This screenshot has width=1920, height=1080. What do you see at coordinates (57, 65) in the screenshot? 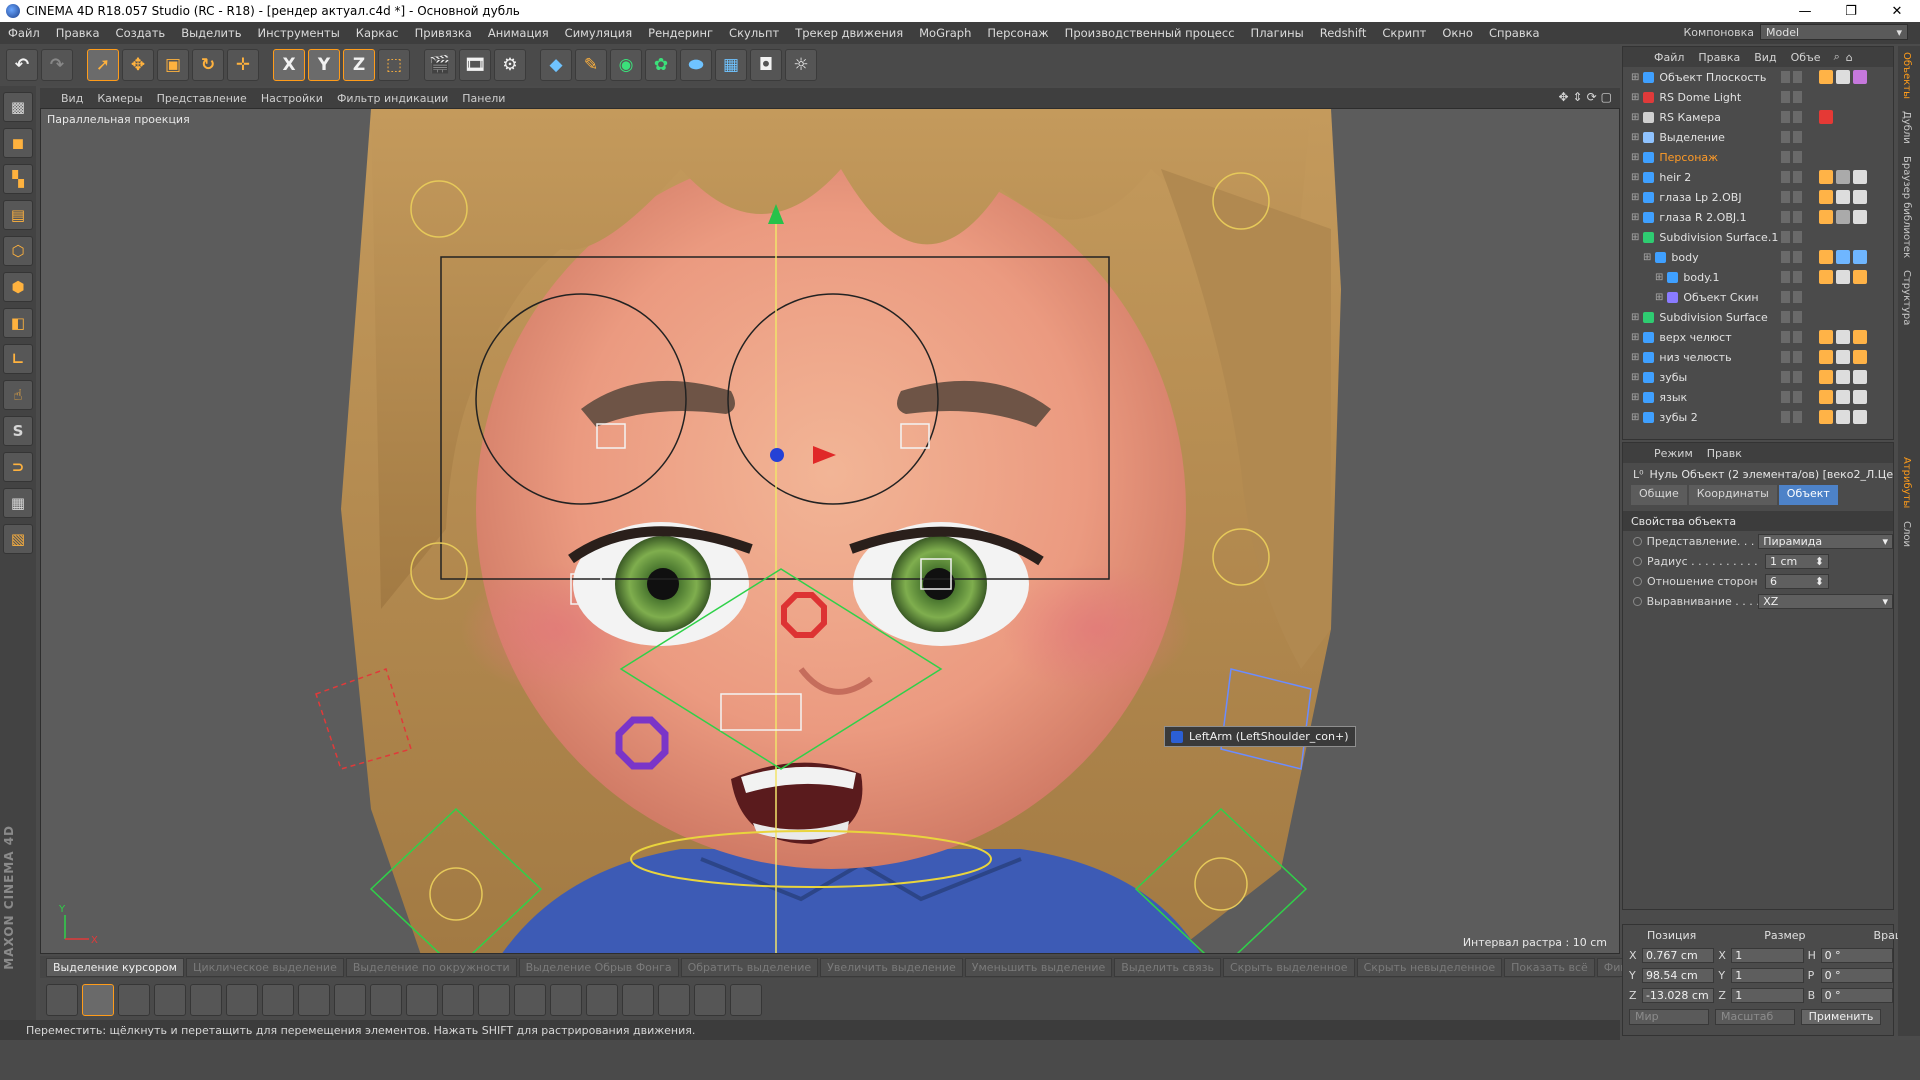
I see `redo-icon: ↷` at bounding box center [57, 65].